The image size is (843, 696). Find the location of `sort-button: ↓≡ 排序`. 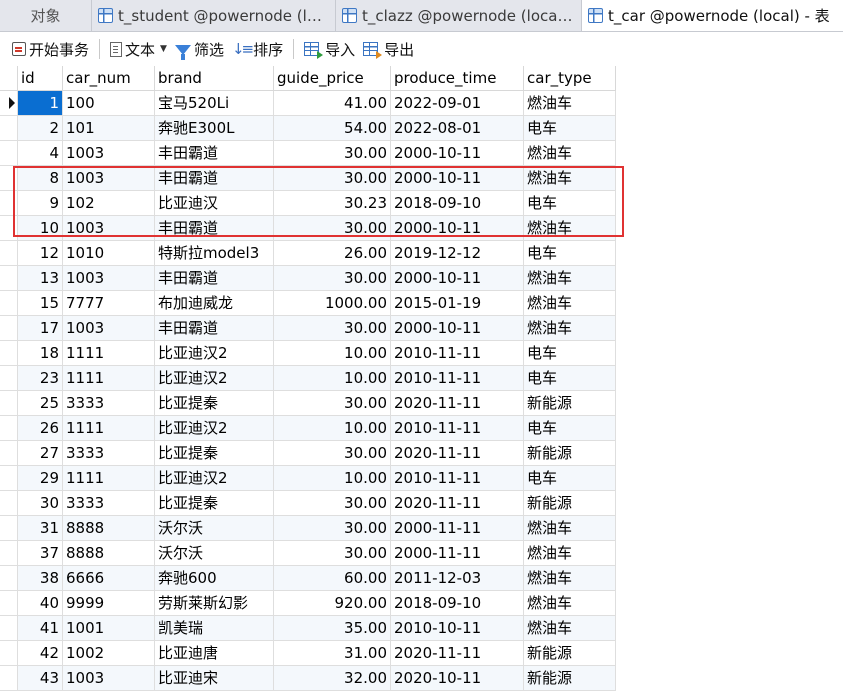

sort-button: ↓≡ 排序 is located at coordinates (257, 49).